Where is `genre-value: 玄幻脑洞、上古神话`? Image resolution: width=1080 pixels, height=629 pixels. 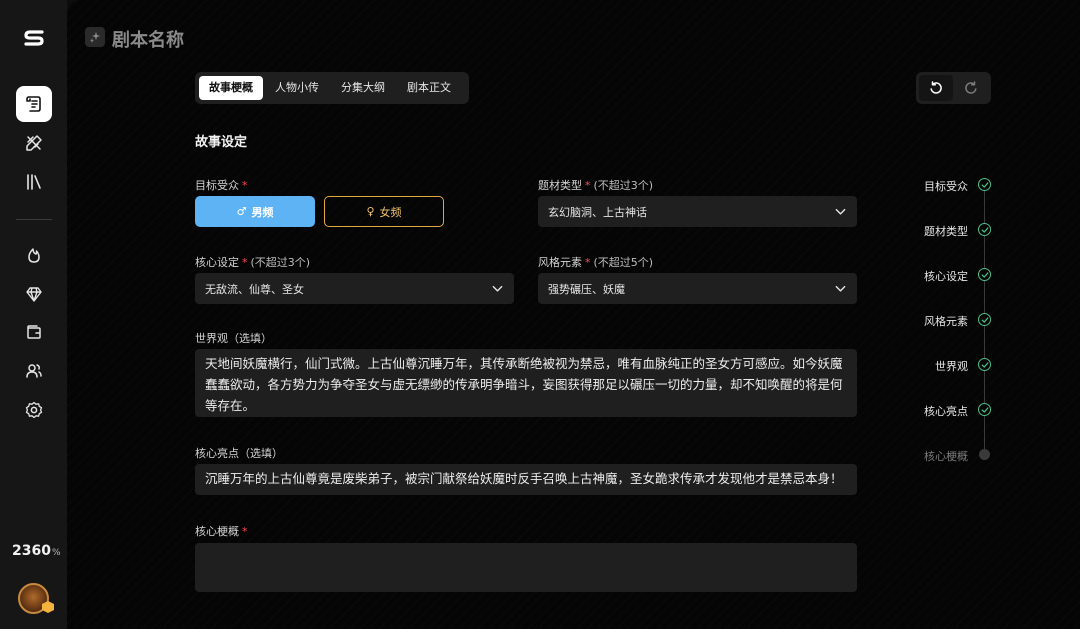 genre-value: 玄幻脑洞、上古神话 is located at coordinates (597, 212).